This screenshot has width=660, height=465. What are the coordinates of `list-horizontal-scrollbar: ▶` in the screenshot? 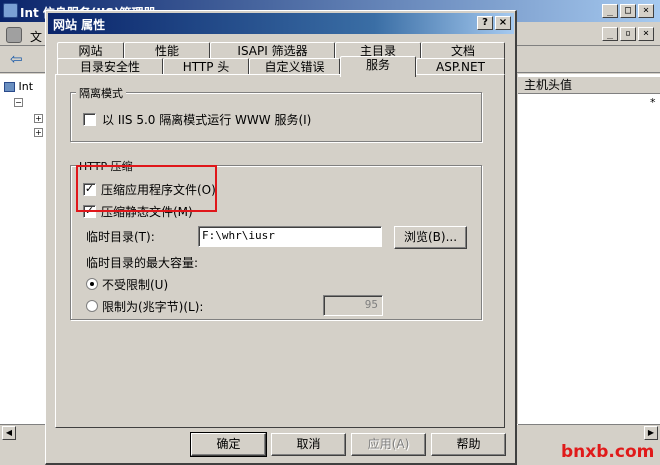 It's located at (589, 432).